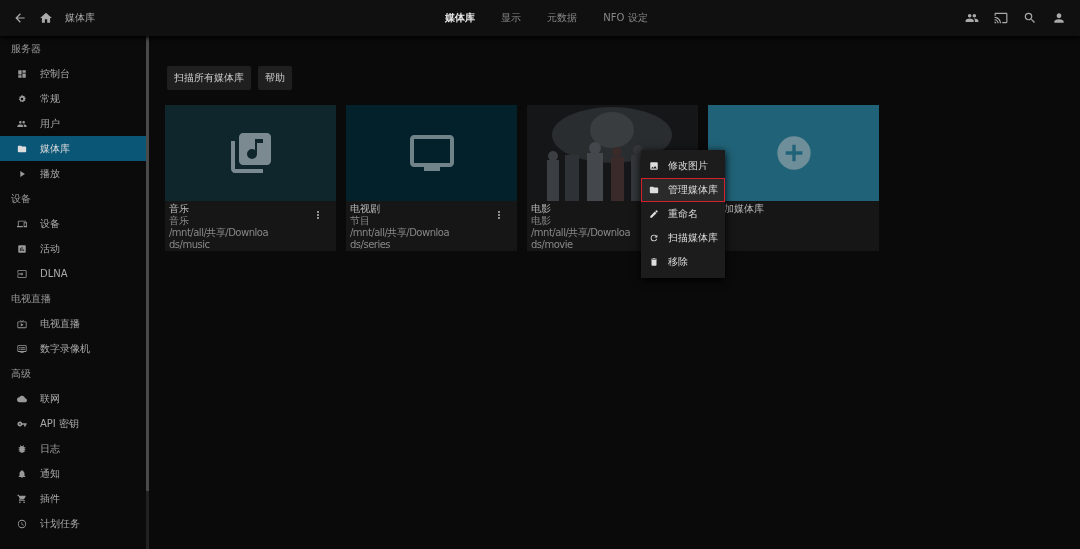 Image resolution: width=1080 pixels, height=549 pixels. What do you see at coordinates (359, 221) in the screenshot?
I see `library-type: 节目` at bounding box center [359, 221].